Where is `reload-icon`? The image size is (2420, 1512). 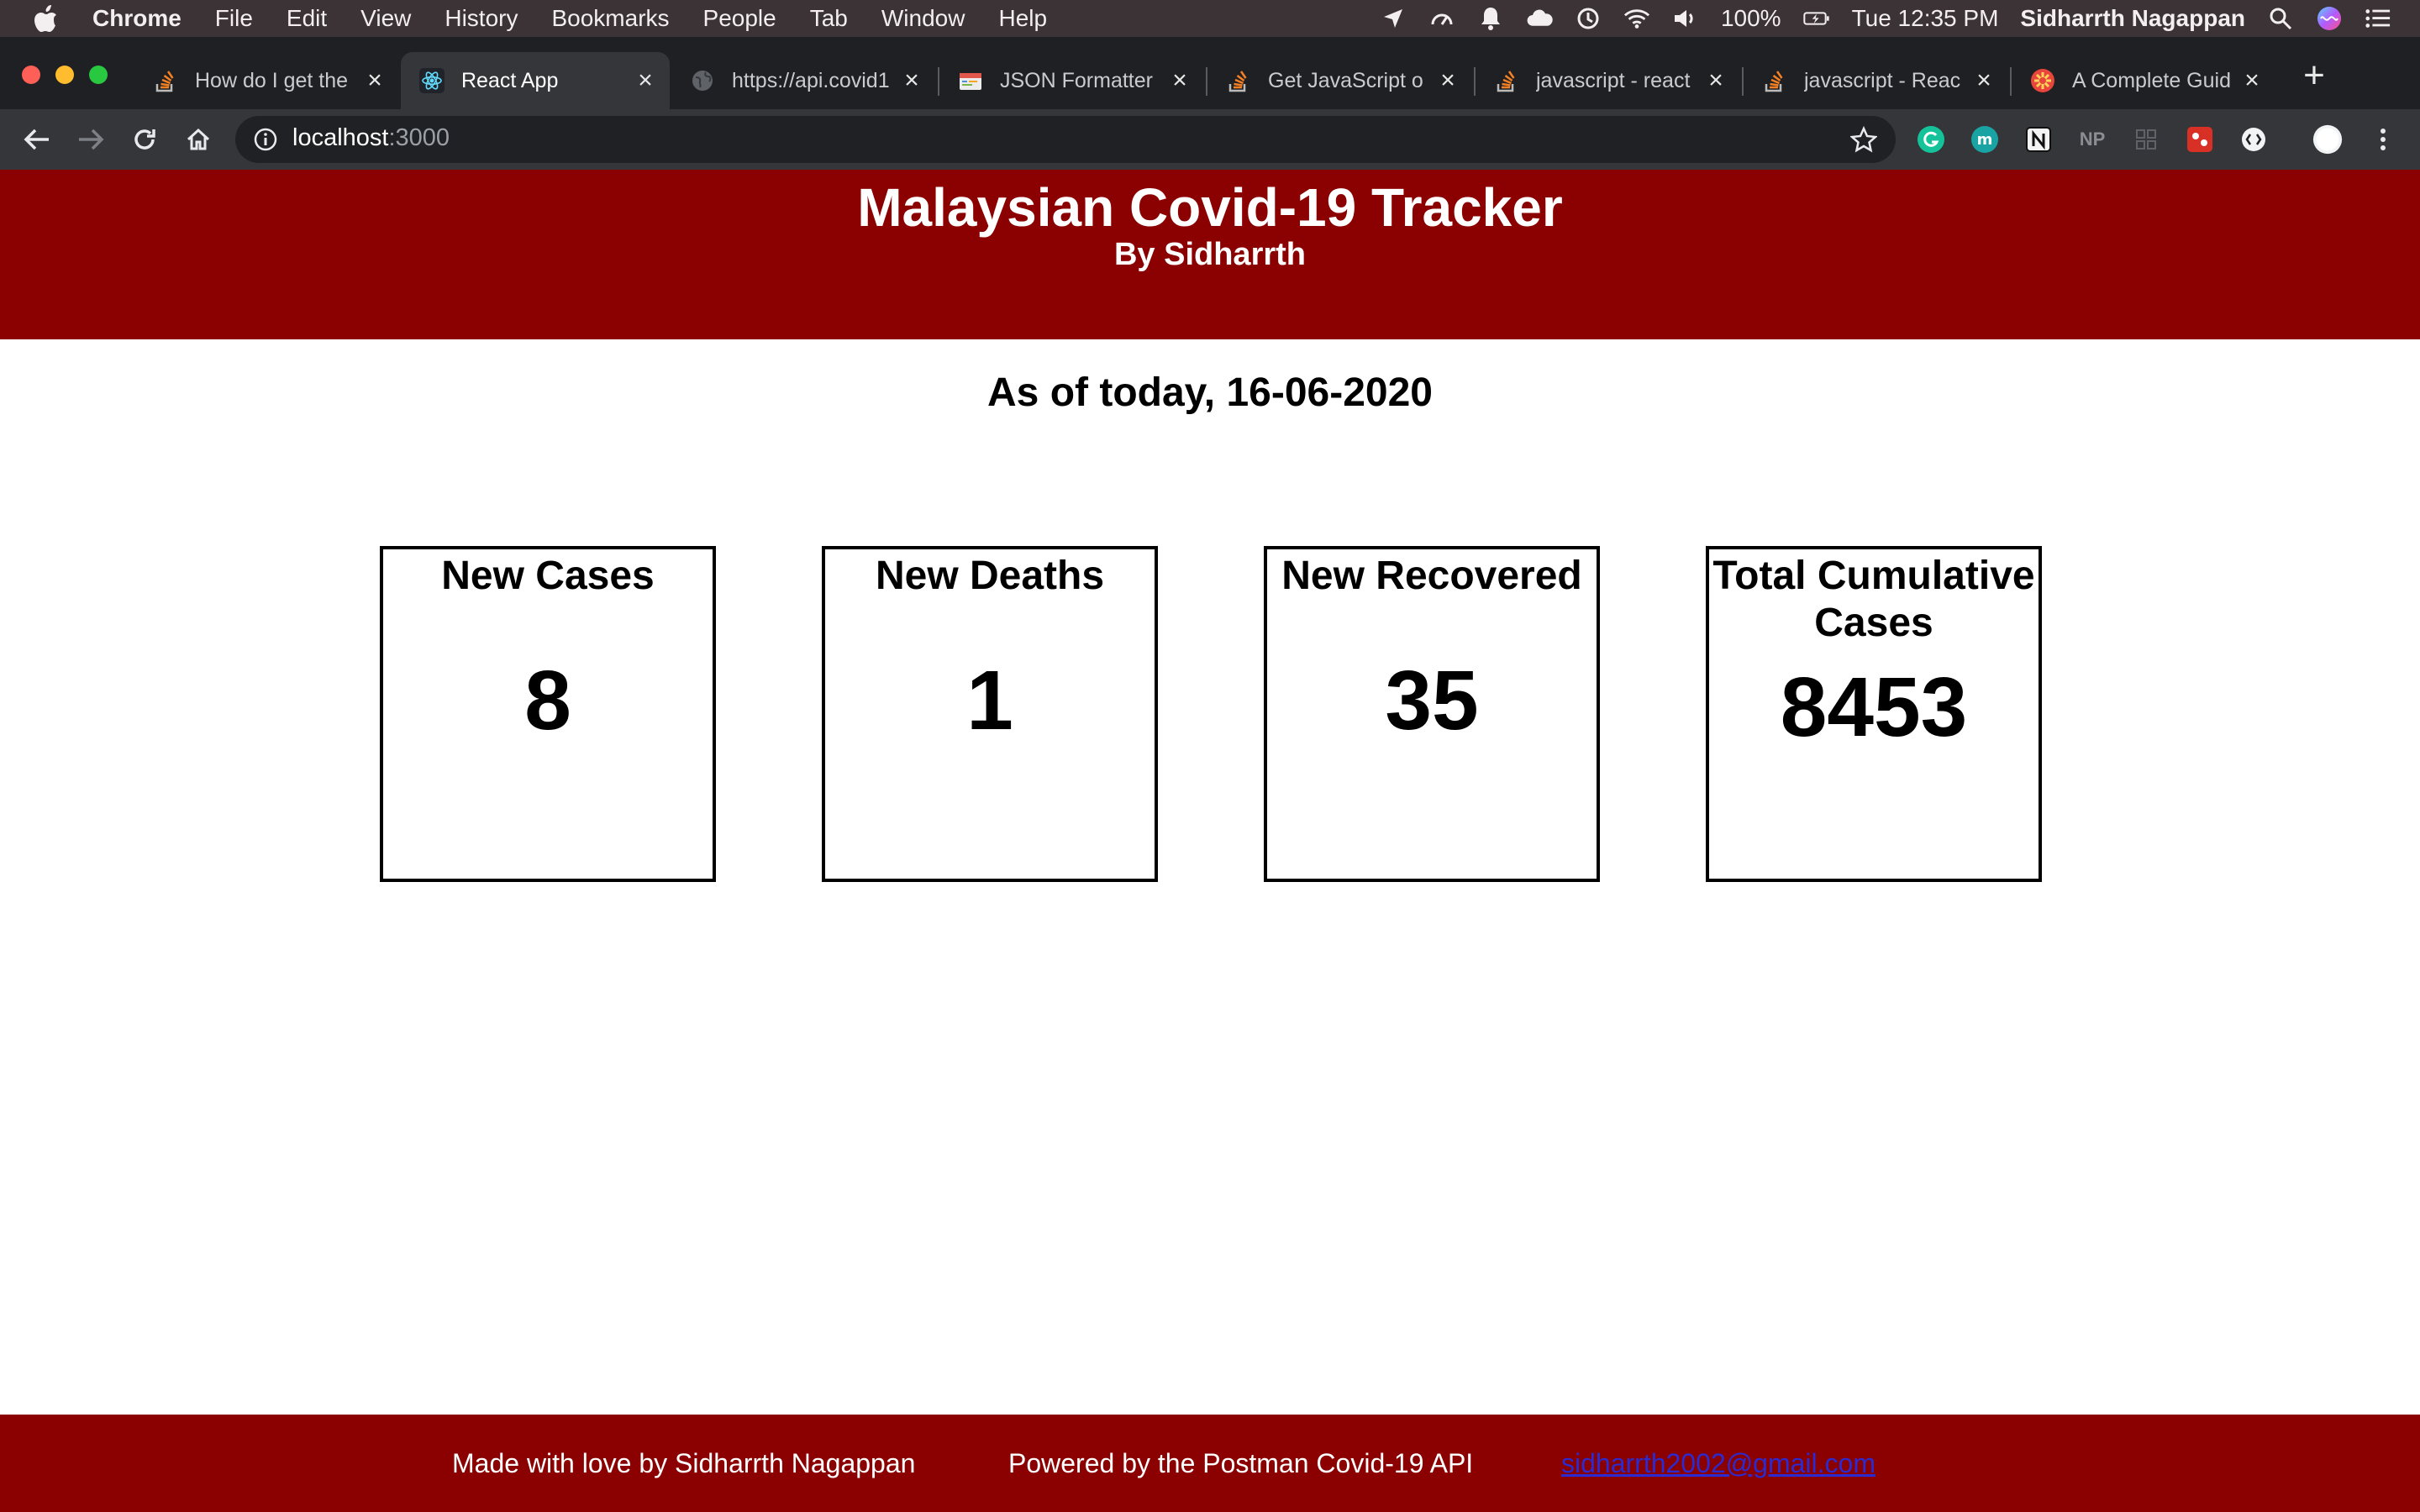
reload-icon is located at coordinates (144, 139).